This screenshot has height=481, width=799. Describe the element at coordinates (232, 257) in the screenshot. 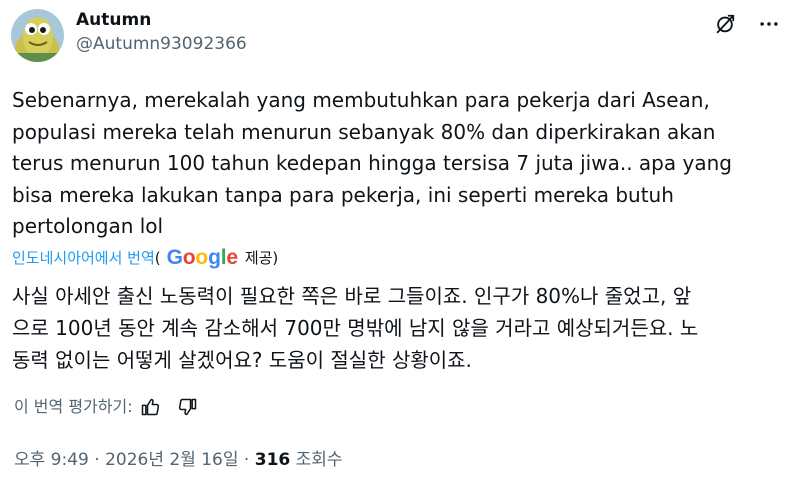

I see `google-logo-letter: e` at that location.